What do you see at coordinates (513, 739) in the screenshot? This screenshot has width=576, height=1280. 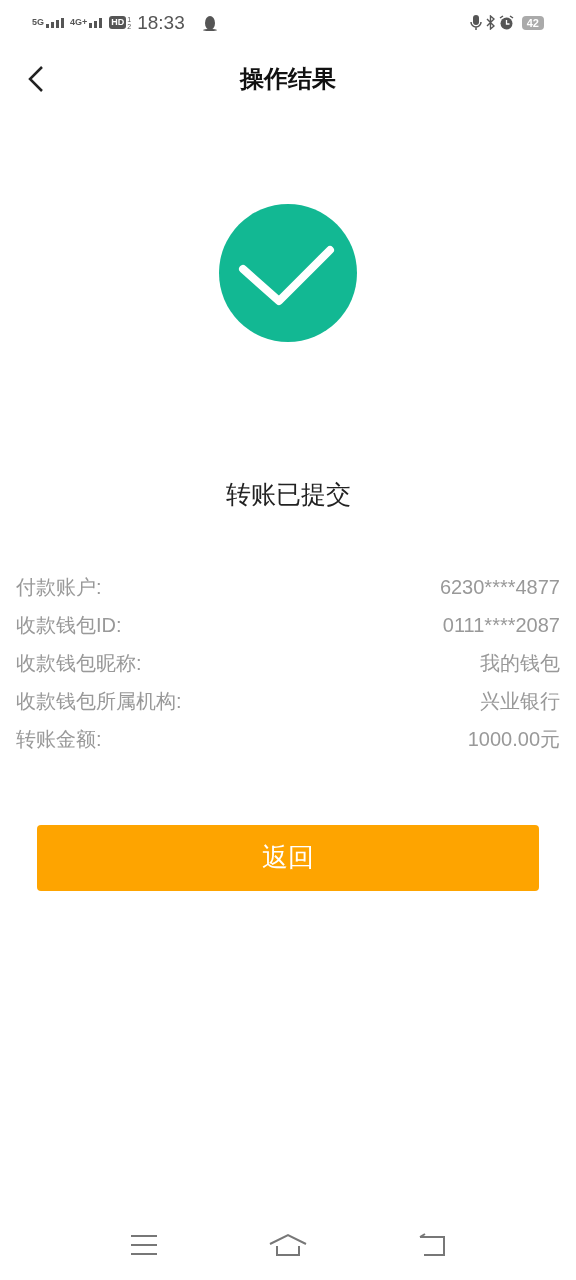 I see `detail-value: 1000.00元` at bounding box center [513, 739].